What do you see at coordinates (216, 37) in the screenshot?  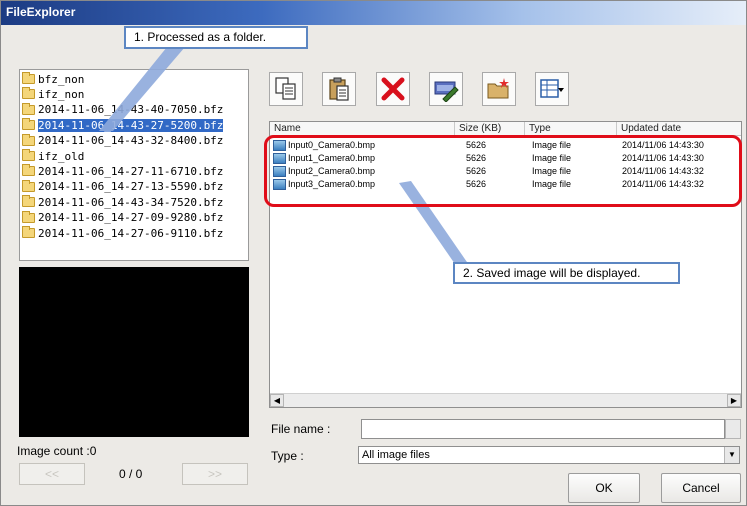 I see `callout-folder: 1. Processed as a folder.` at bounding box center [216, 37].